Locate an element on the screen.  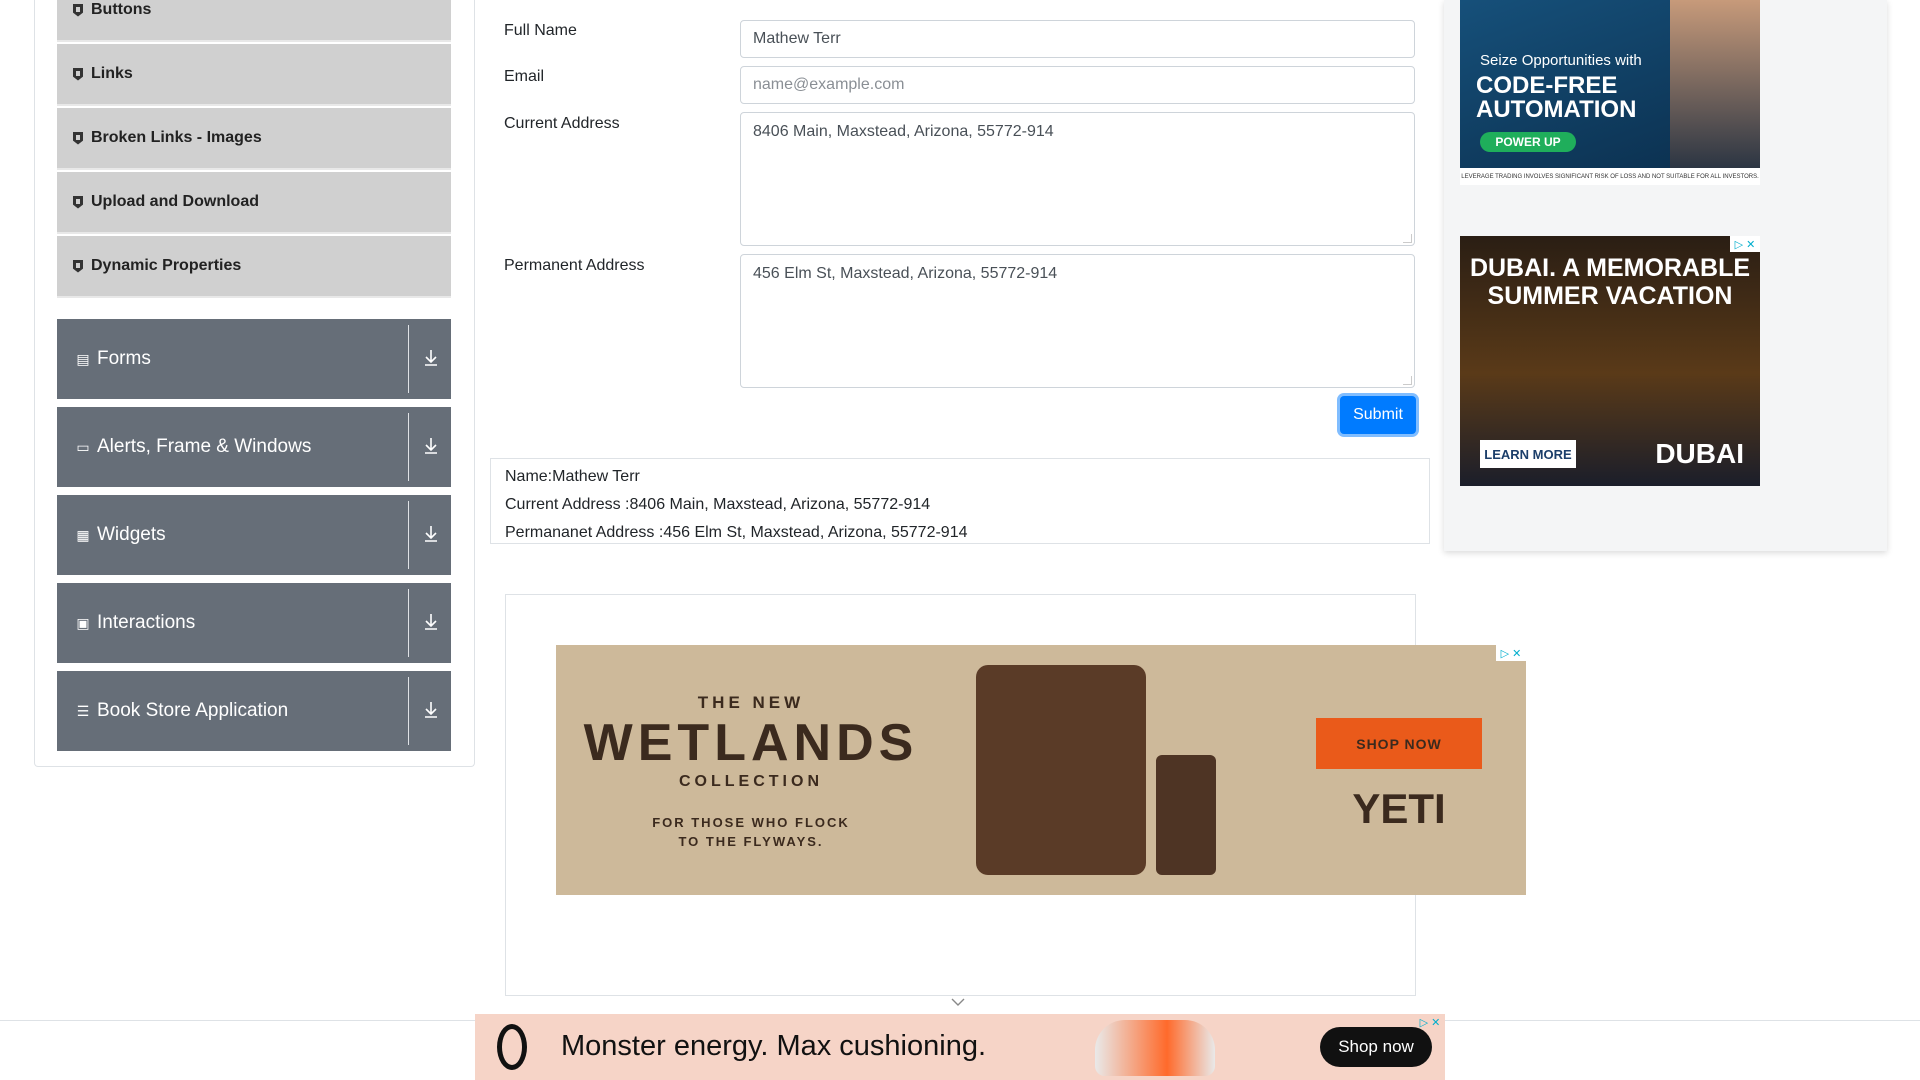
sidebar-item-label: Buttons is located at coordinates (121, 9).